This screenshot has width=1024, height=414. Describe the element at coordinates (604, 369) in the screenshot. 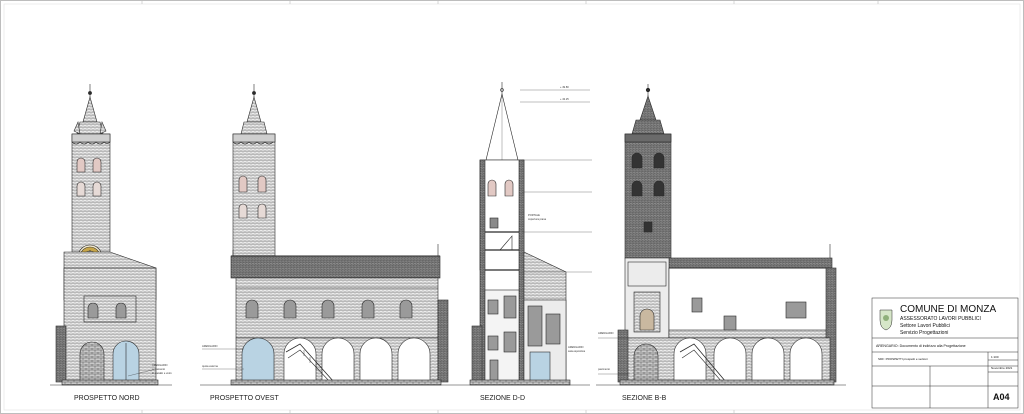

I see `svg-text: pavimento` at that location.